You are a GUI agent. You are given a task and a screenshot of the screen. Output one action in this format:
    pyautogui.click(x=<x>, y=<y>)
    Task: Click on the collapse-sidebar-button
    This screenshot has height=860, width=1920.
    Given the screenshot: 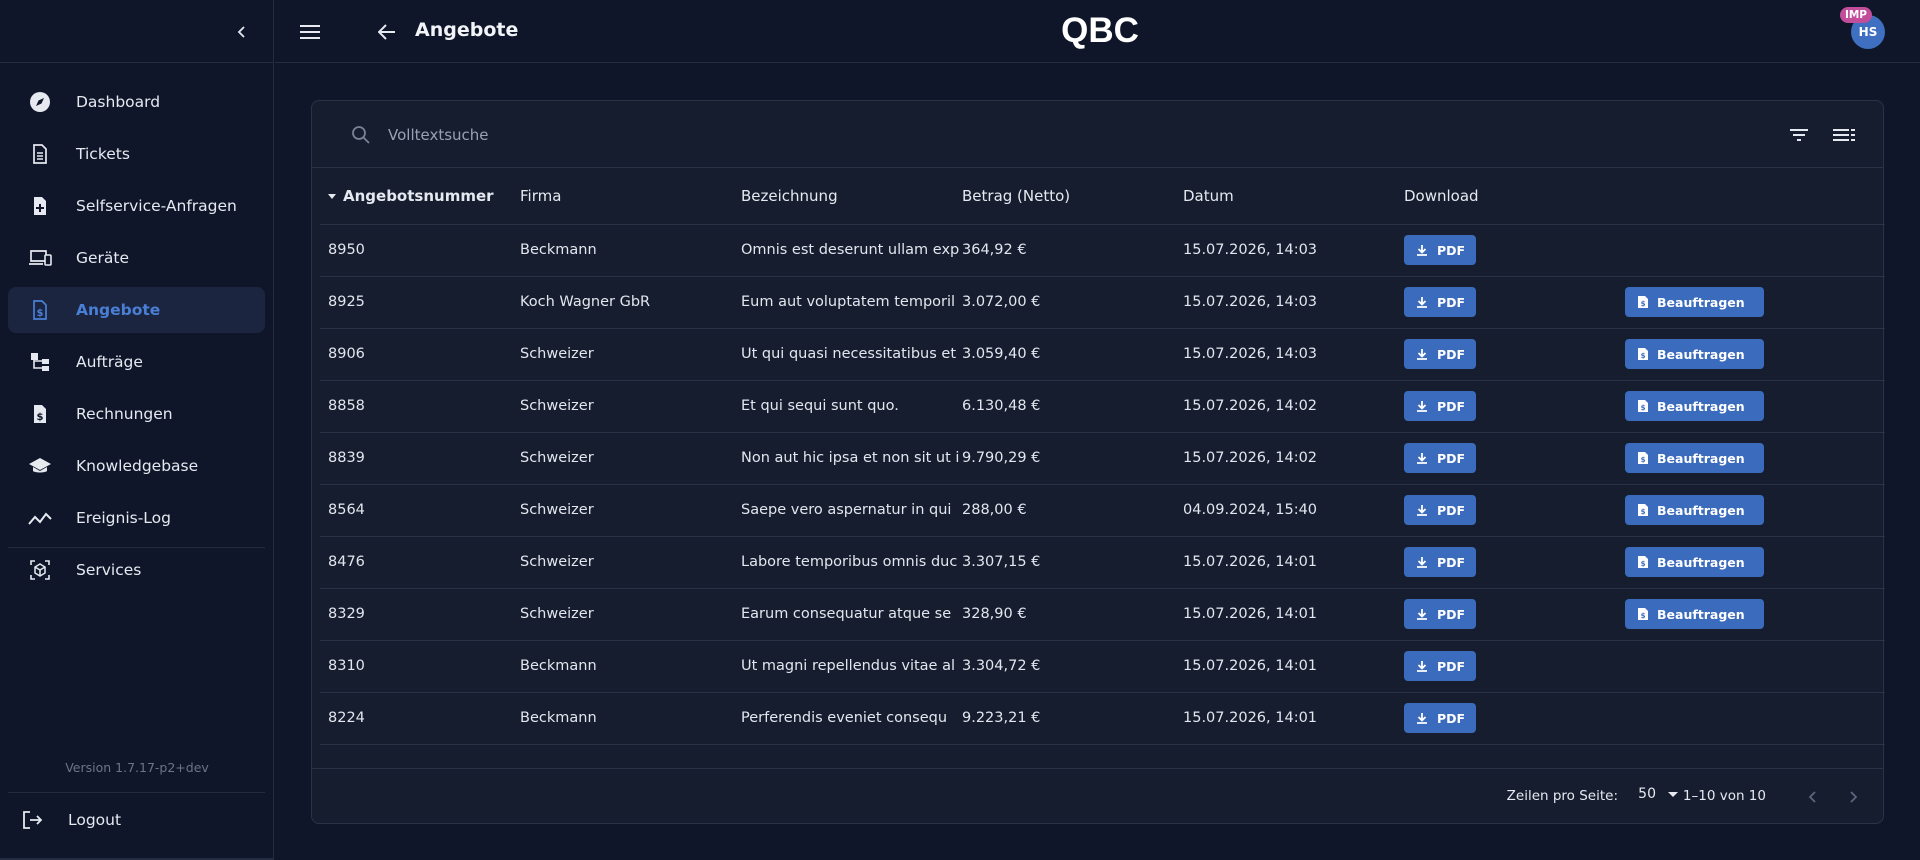 What is the action you would take?
    pyautogui.click(x=242, y=32)
    